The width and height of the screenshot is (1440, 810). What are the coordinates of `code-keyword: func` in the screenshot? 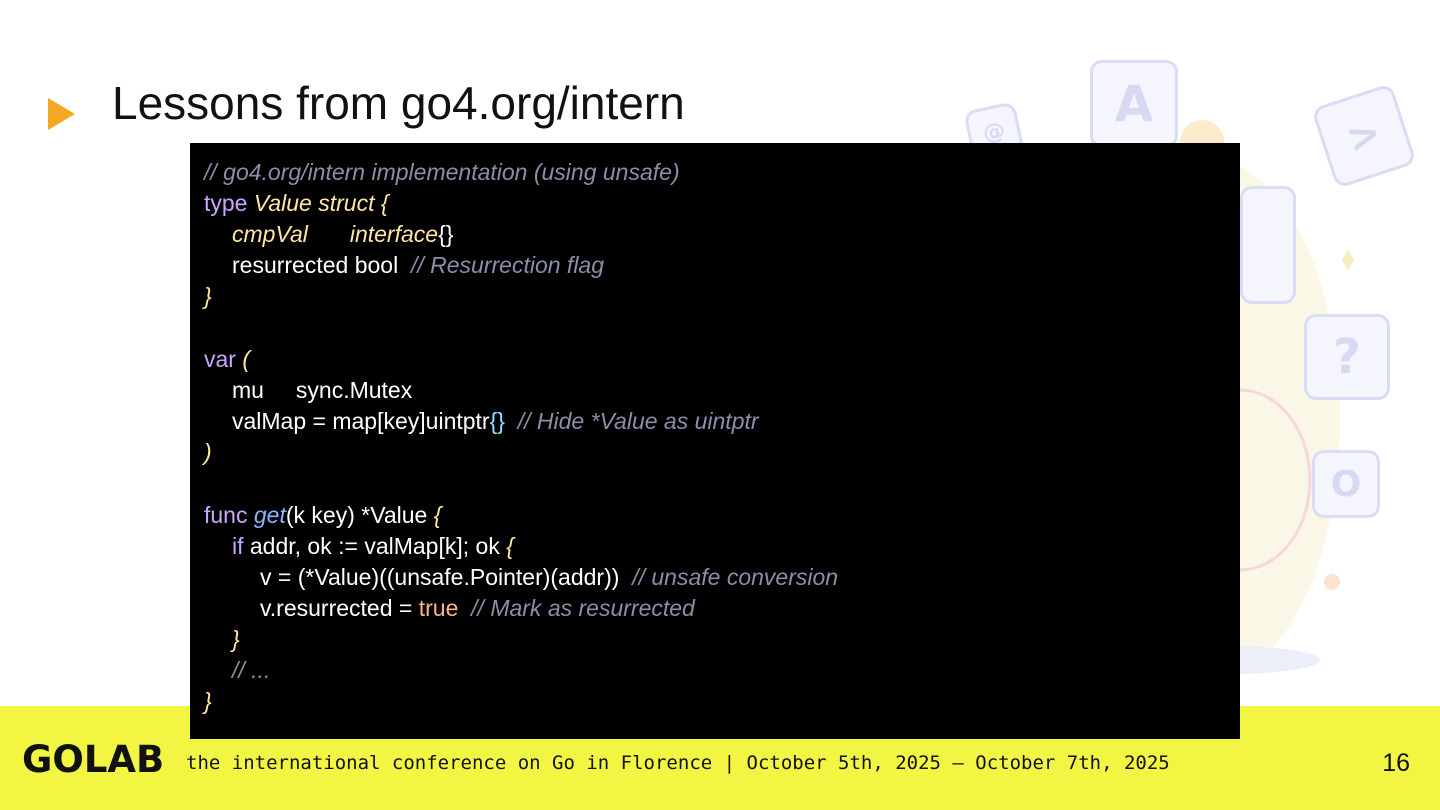 It's located at (226, 515).